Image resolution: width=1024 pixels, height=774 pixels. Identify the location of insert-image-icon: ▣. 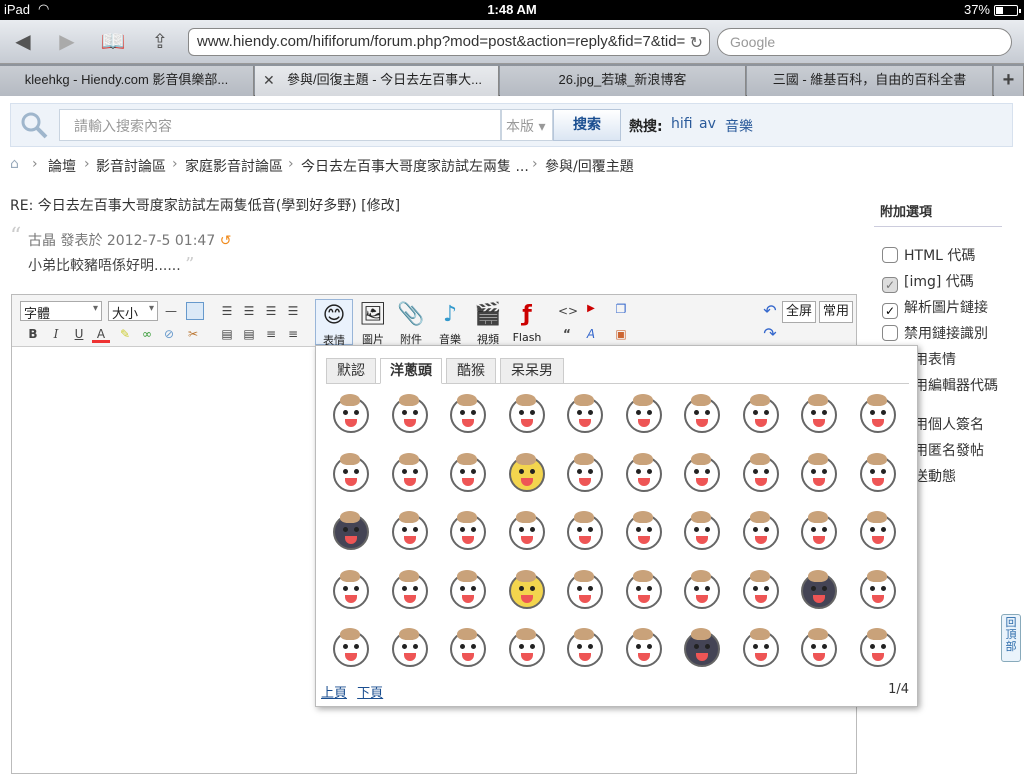
(621, 334).